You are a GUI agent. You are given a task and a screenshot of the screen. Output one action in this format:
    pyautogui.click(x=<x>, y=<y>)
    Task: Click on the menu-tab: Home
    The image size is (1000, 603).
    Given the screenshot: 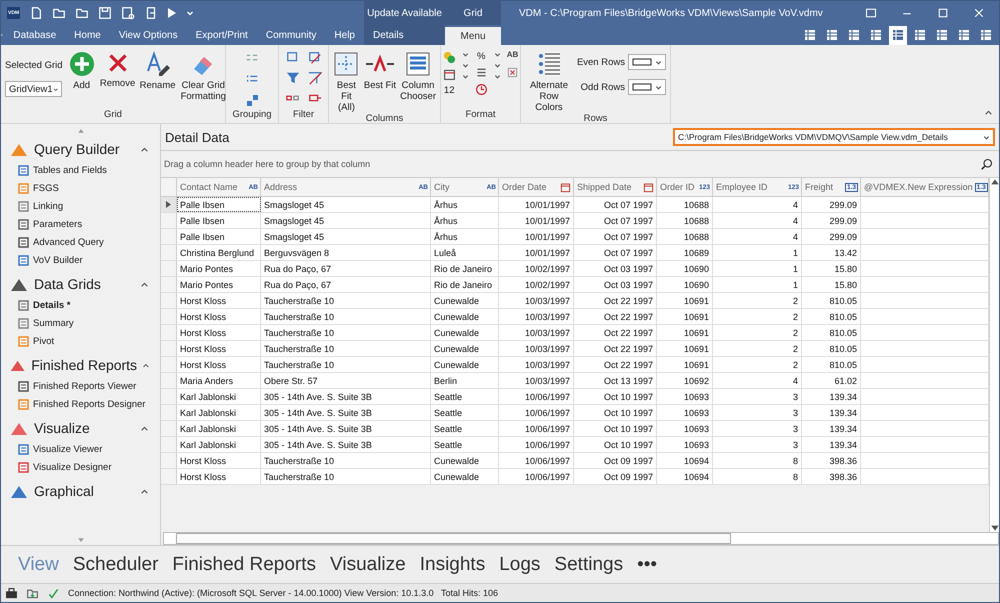 What is the action you would take?
    pyautogui.click(x=87, y=35)
    